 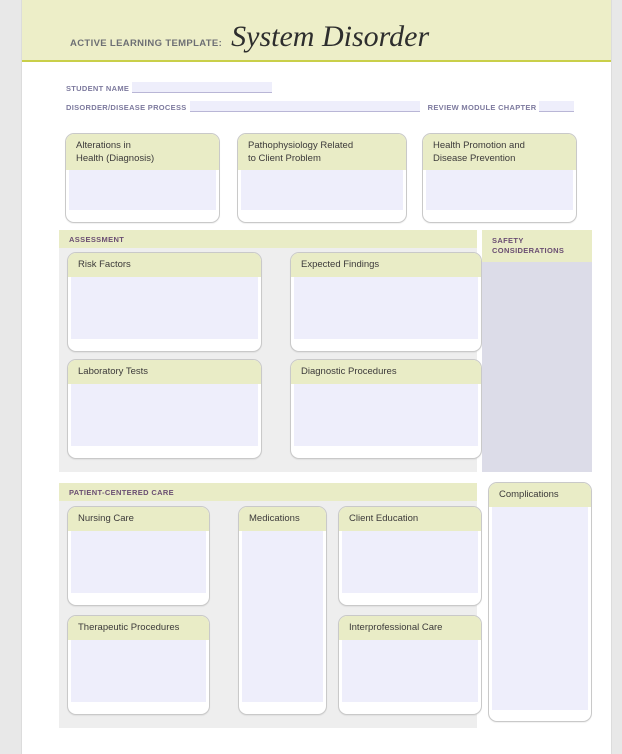 I want to click on box-laboratory-tests: Laboratory Tests, so click(x=164, y=409).